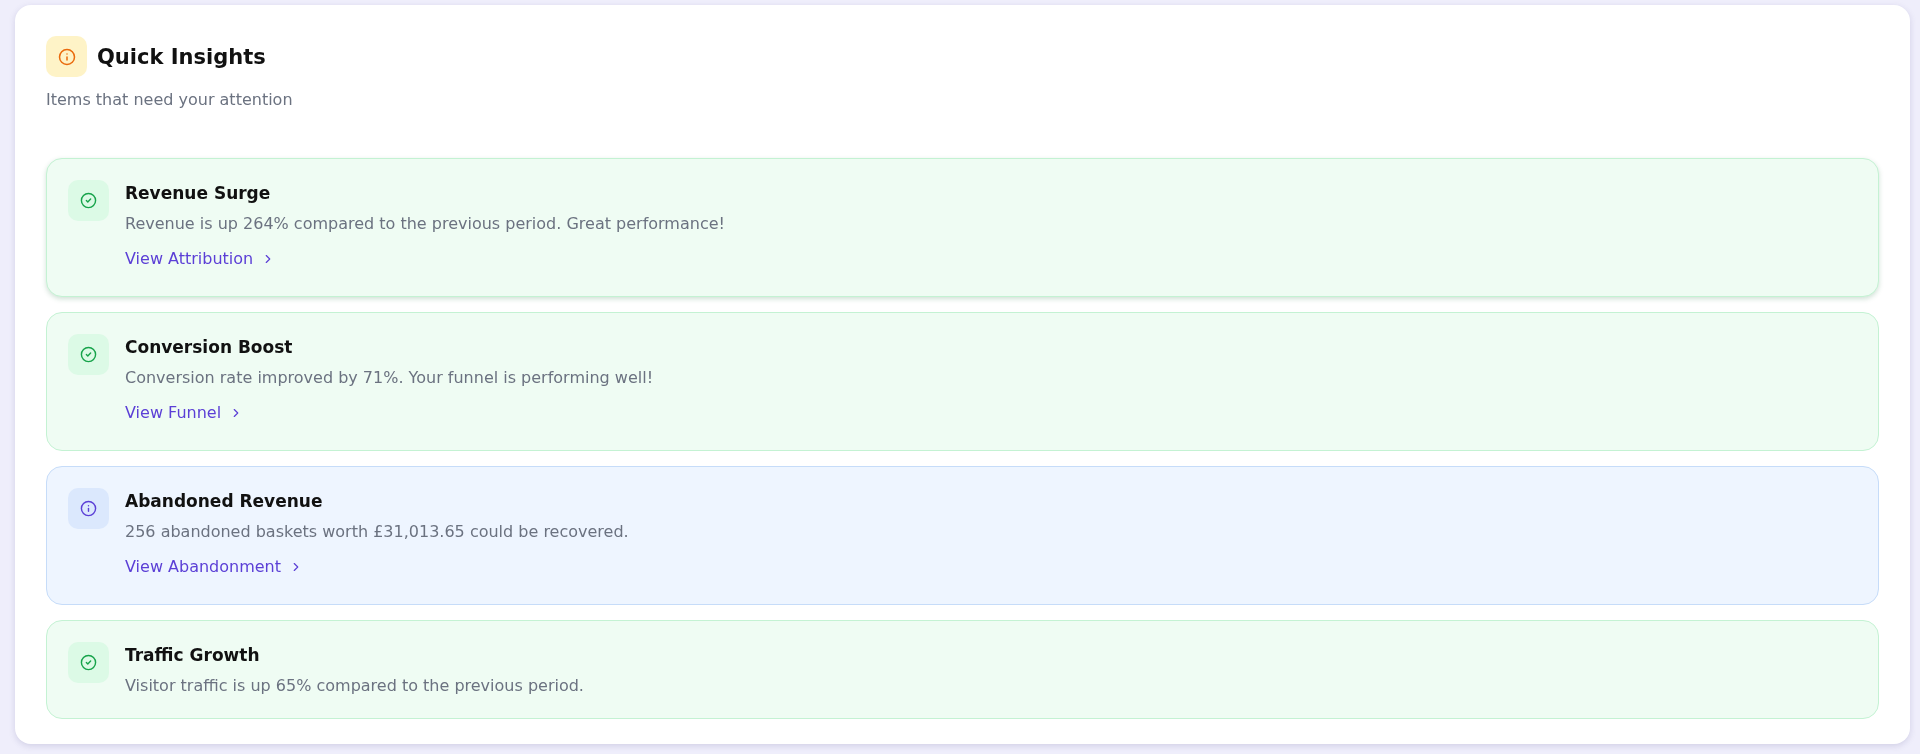 The width and height of the screenshot is (1920, 754). What do you see at coordinates (181, 57) in the screenshot?
I see `panel-title: Quick Insights` at bounding box center [181, 57].